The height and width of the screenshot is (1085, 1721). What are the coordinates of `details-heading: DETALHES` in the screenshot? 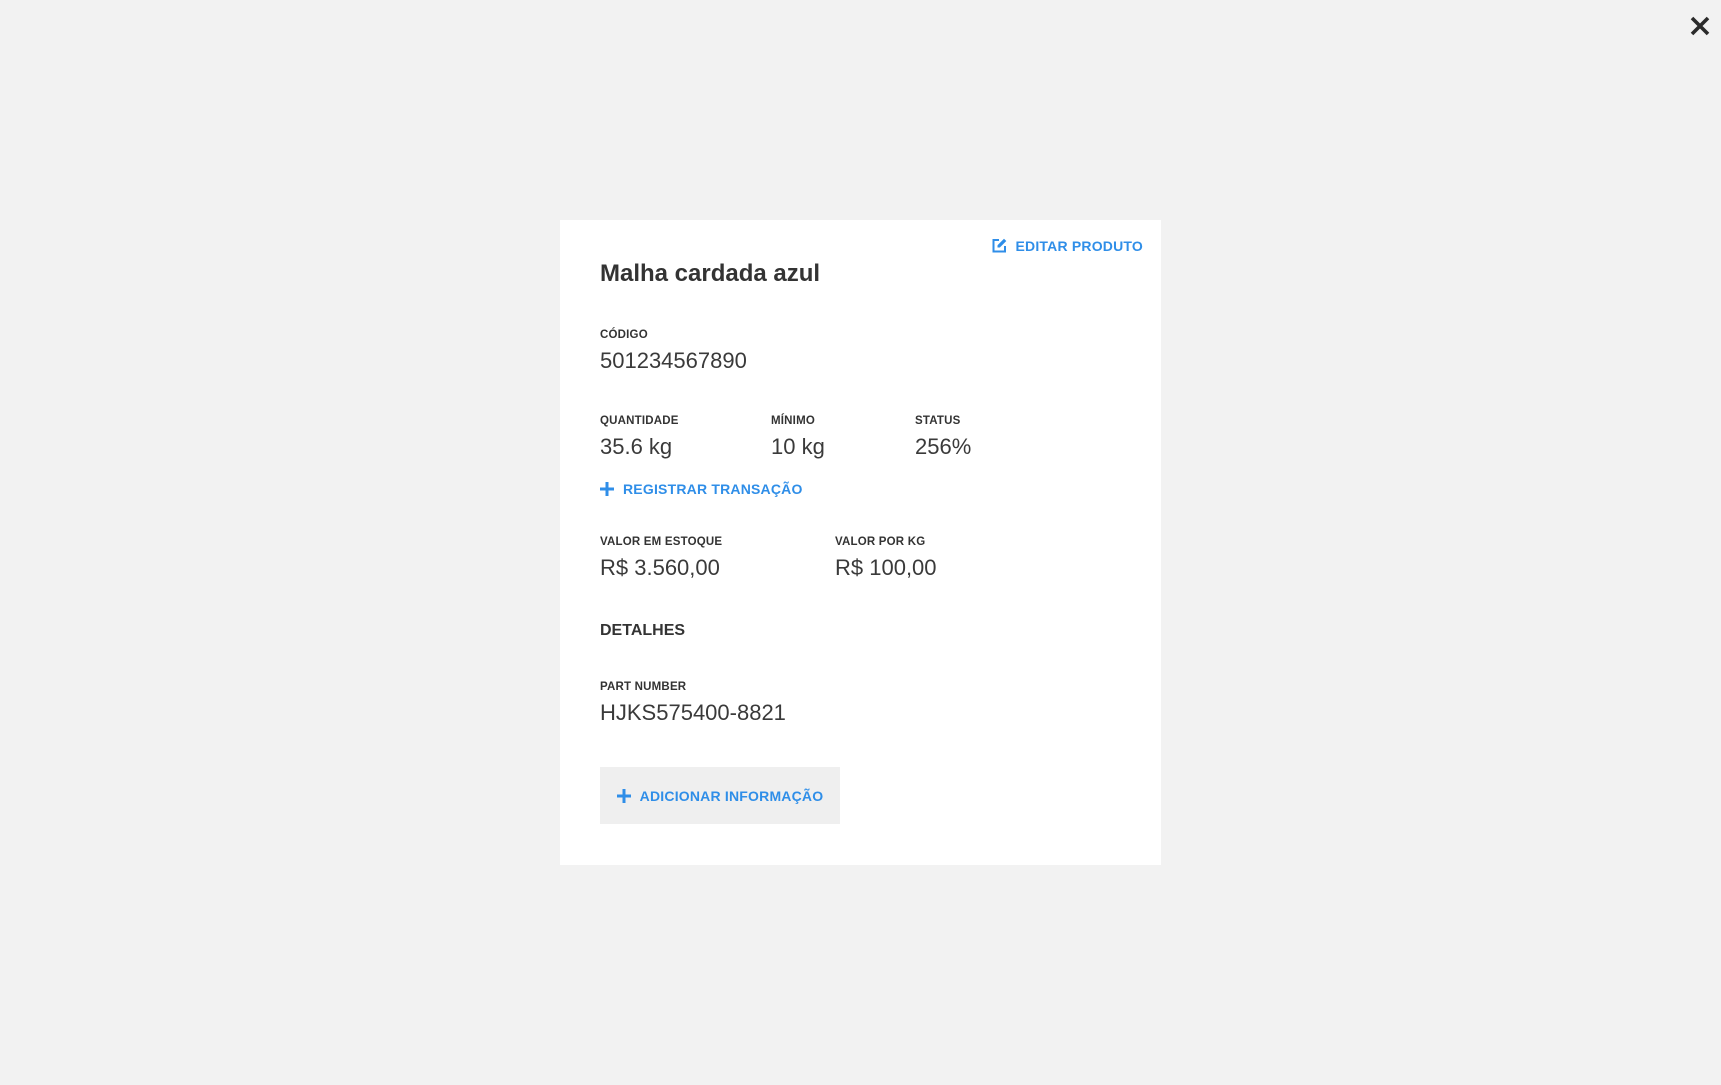 It's located at (643, 630).